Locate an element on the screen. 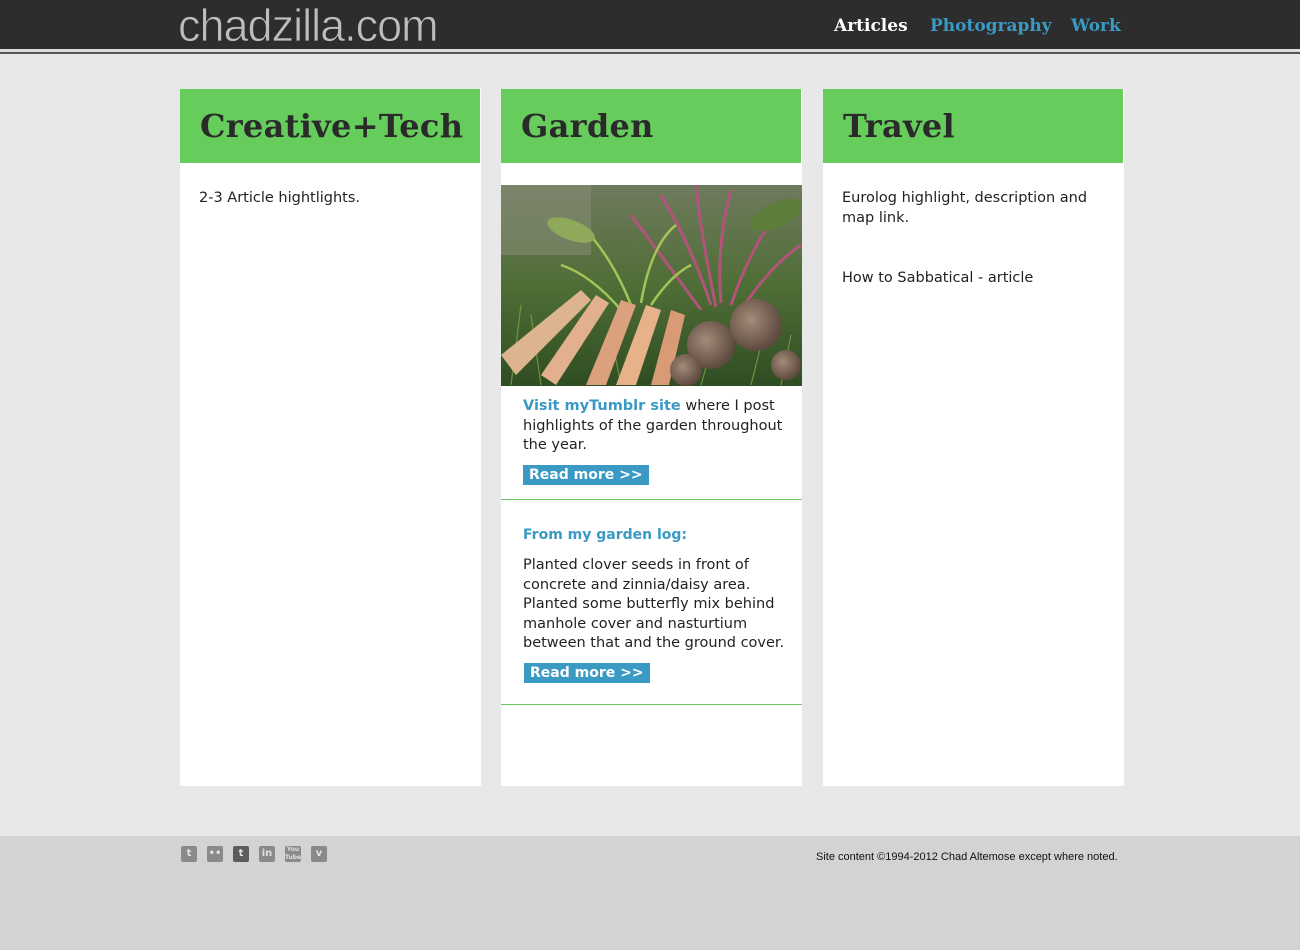 This screenshot has width=1300, height=950. tumblr-icon: t is located at coordinates (241, 854).